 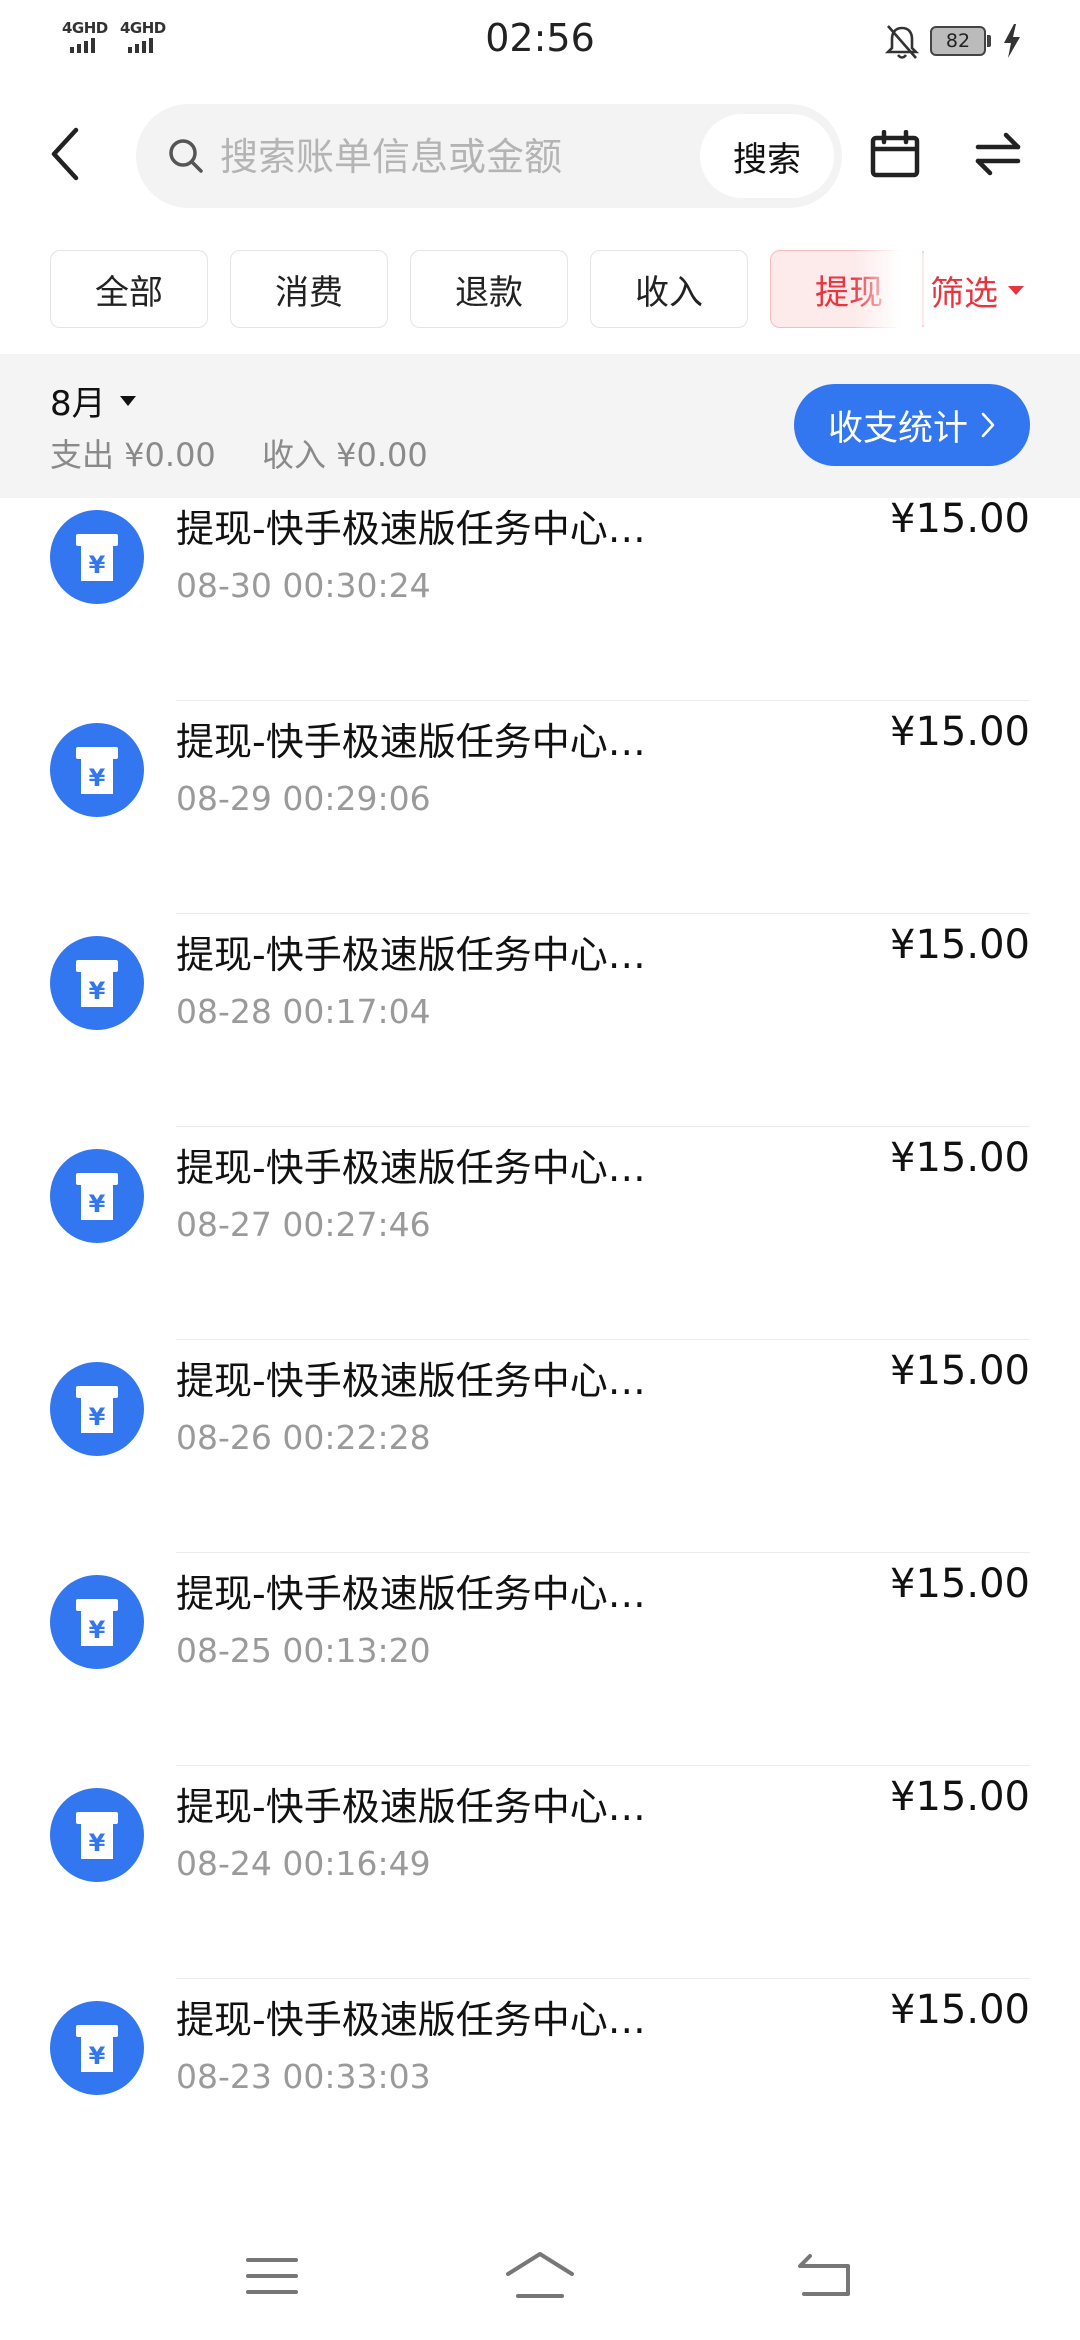 I want to click on income-total: 收入 ¥0.00, so click(x=344, y=455).